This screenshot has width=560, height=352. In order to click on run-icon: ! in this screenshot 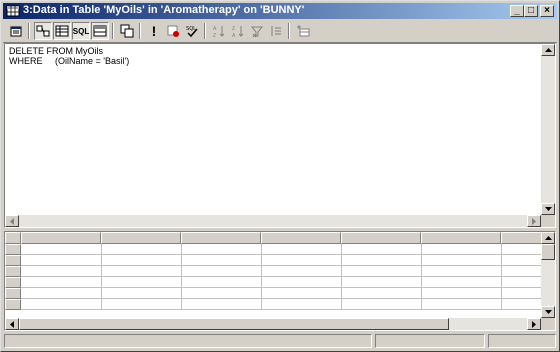, I will do `click(154, 31)`.